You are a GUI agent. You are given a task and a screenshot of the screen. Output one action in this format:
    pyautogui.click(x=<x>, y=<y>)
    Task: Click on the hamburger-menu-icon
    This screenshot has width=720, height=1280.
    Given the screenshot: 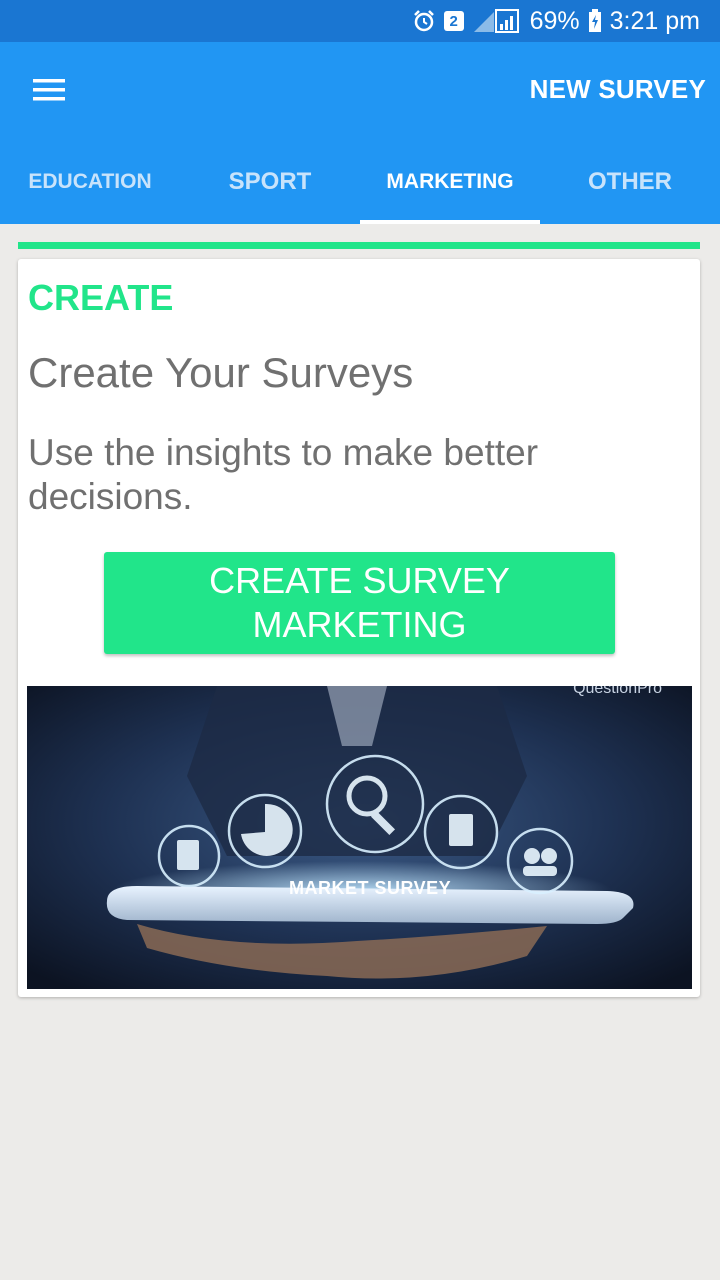 What is the action you would take?
    pyautogui.click(x=49, y=90)
    